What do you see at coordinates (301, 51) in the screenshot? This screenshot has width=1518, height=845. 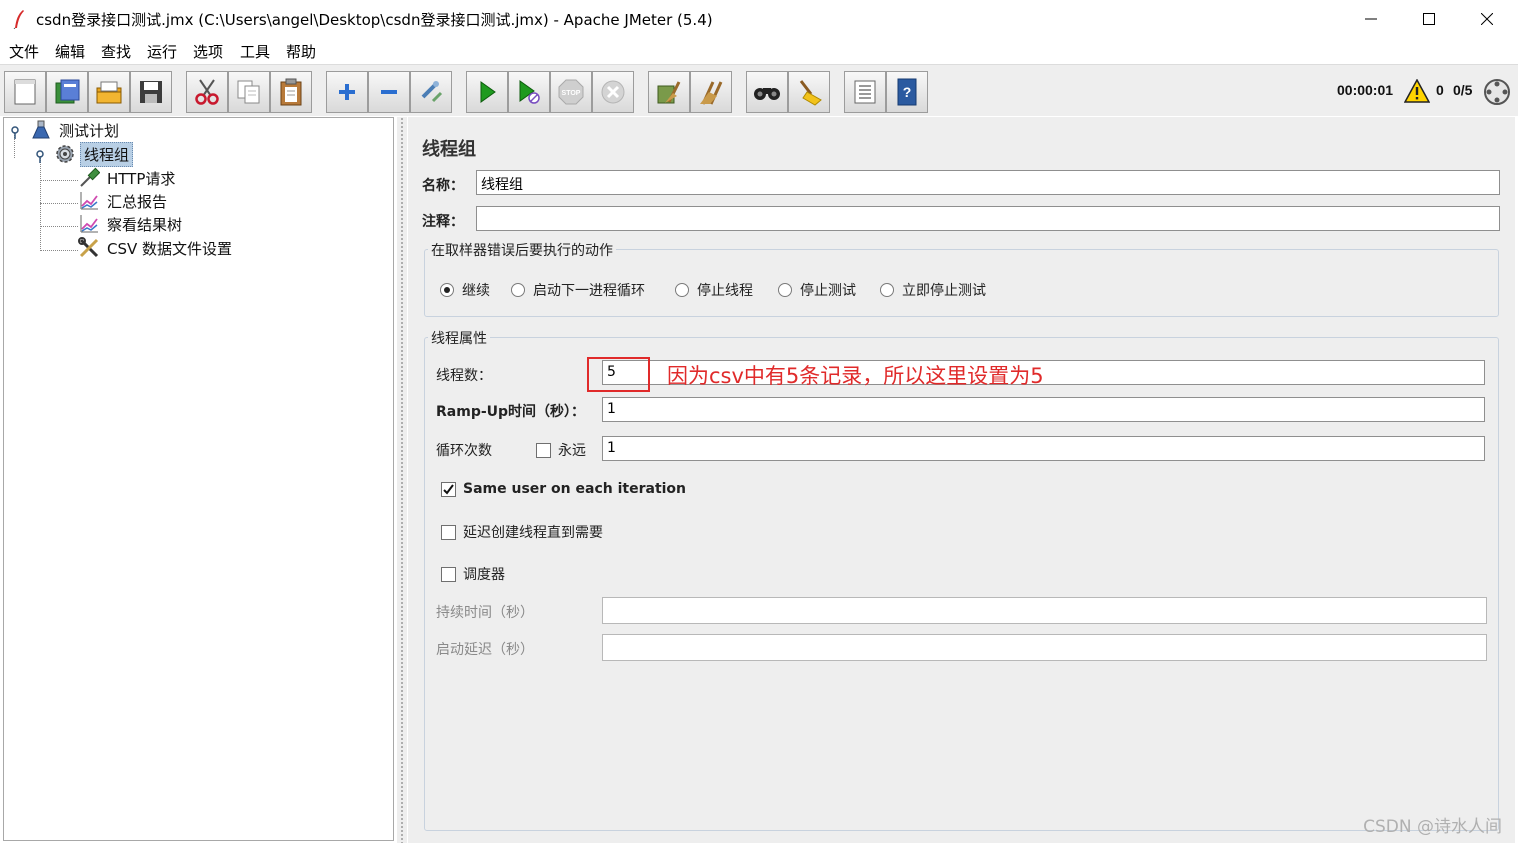 I see `menu-help: 帮助` at bounding box center [301, 51].